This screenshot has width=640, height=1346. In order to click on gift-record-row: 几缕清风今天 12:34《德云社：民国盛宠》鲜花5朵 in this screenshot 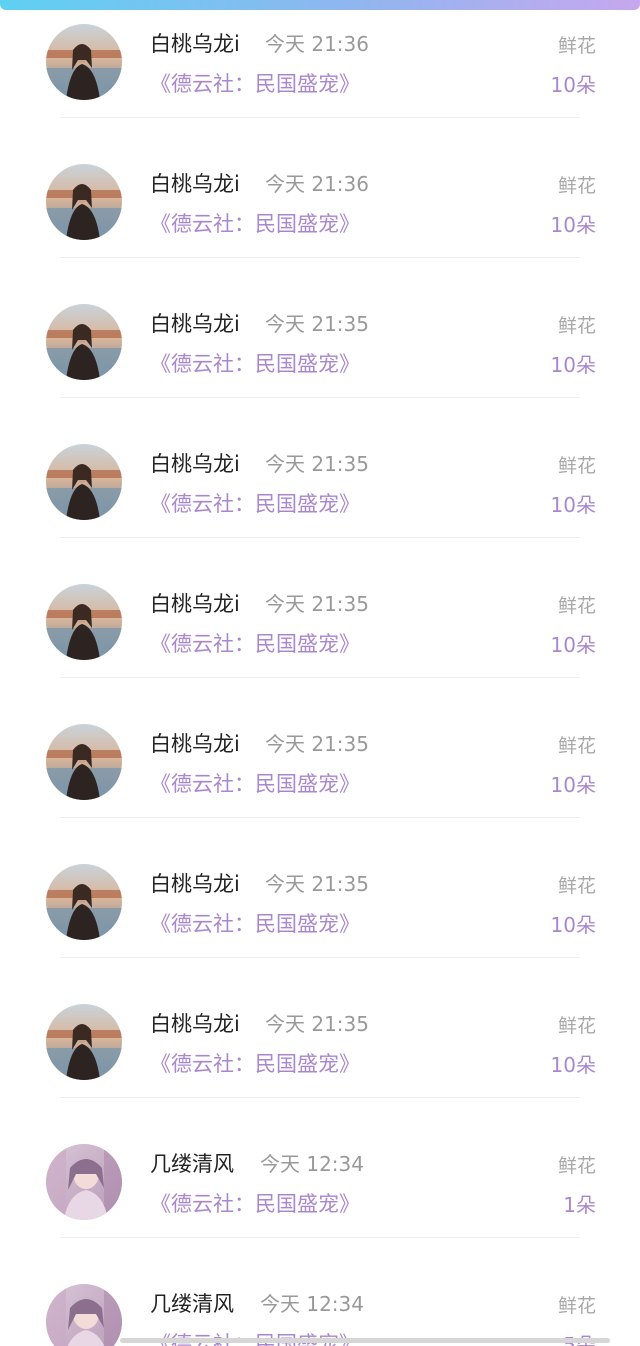, I will do `click(320, 1293)`.